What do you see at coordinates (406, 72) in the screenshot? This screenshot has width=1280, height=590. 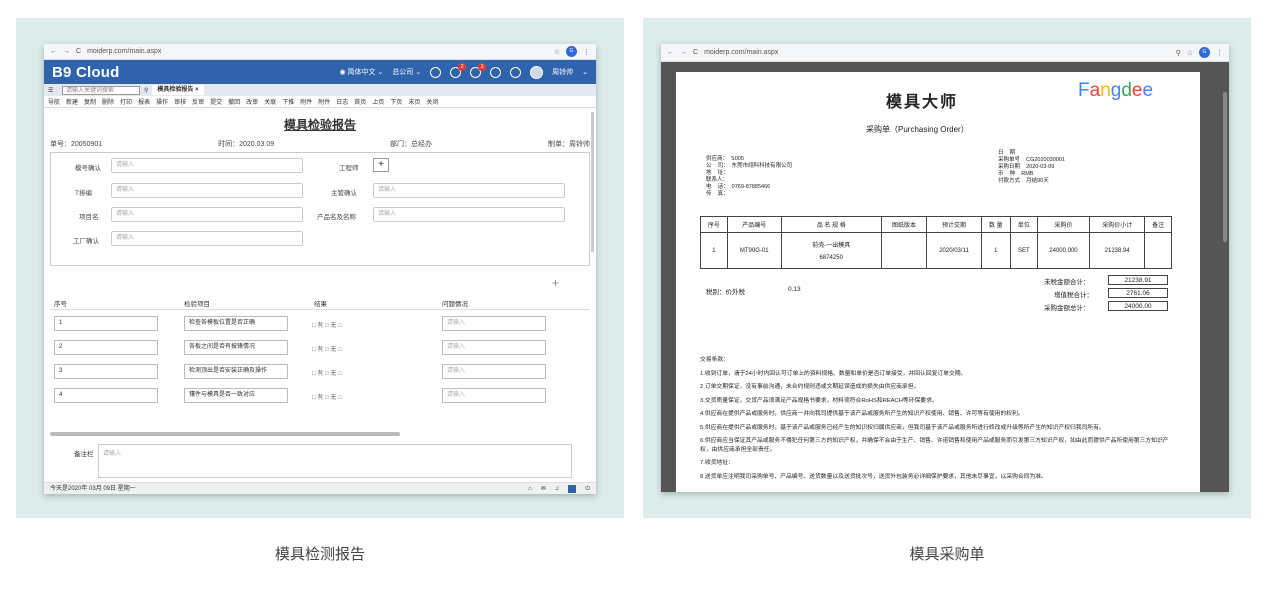 I see `company-select: 总公司 ⌄` at bounding box center [406, 72].